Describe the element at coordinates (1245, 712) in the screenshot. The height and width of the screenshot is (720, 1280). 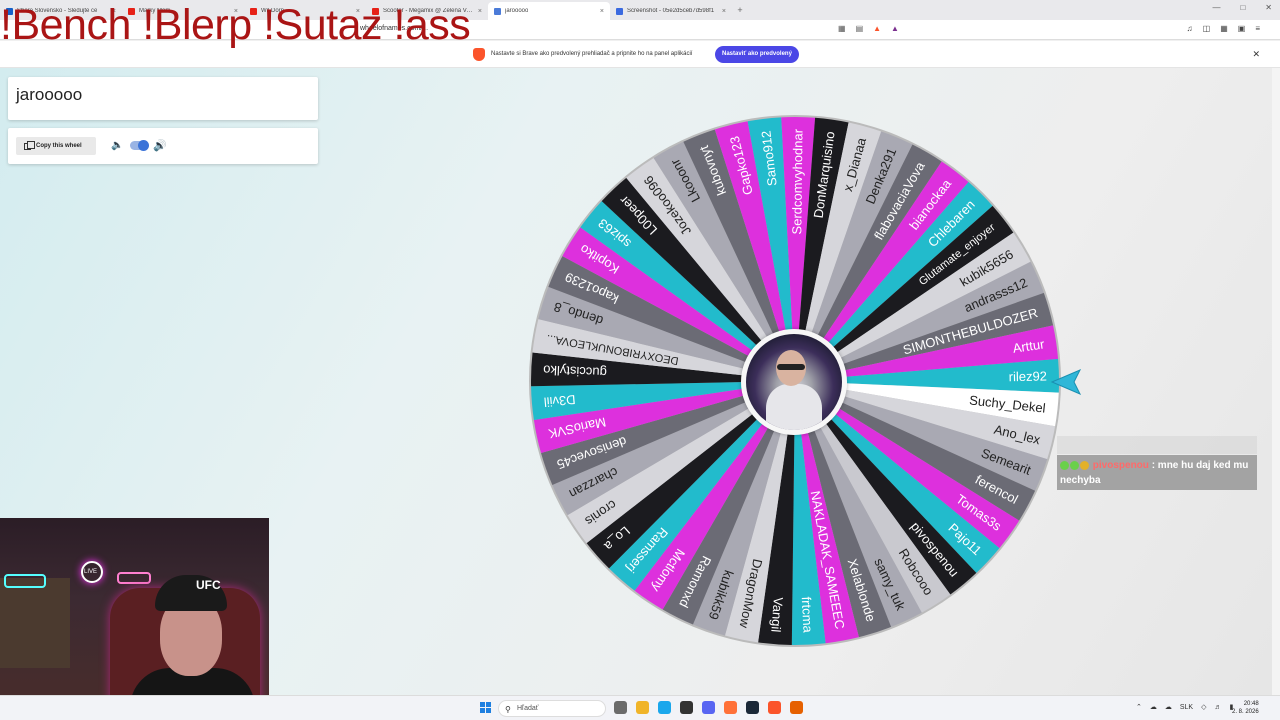
I see `clock-date: 2. 8. 2026` at that location.